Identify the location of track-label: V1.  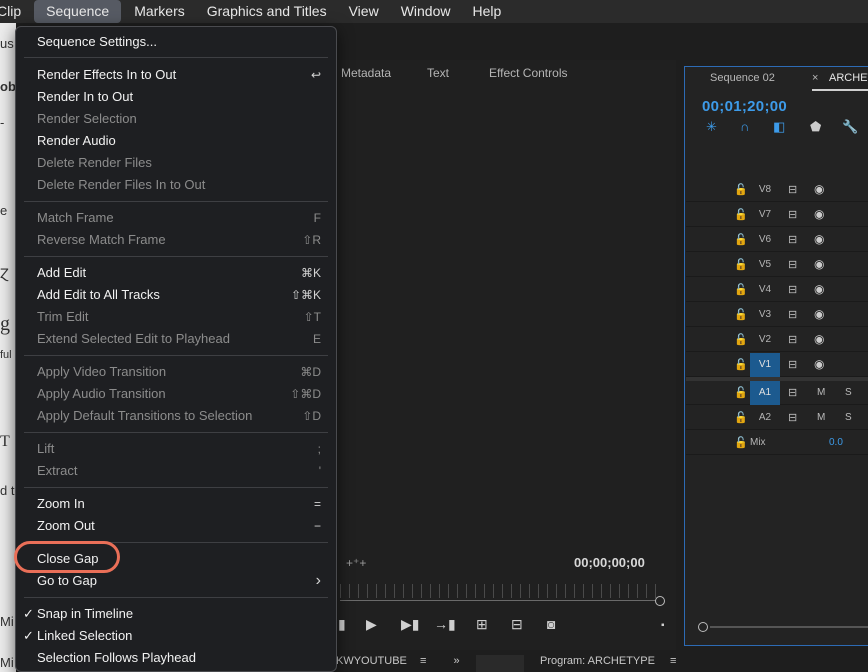
(765, 365).